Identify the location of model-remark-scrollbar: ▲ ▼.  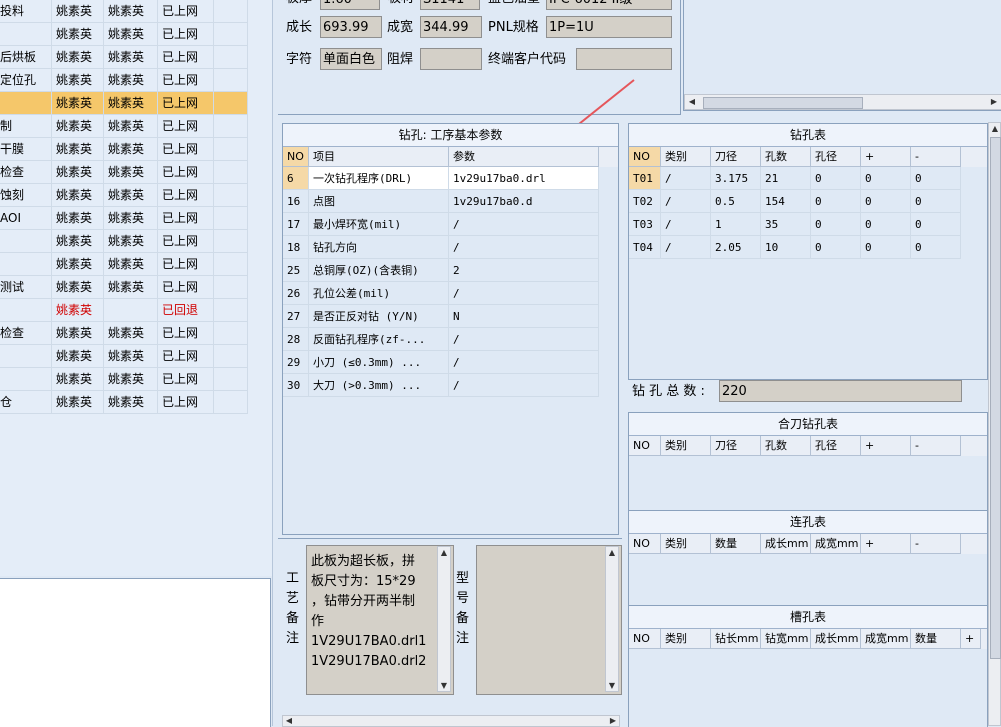
(612, 619).